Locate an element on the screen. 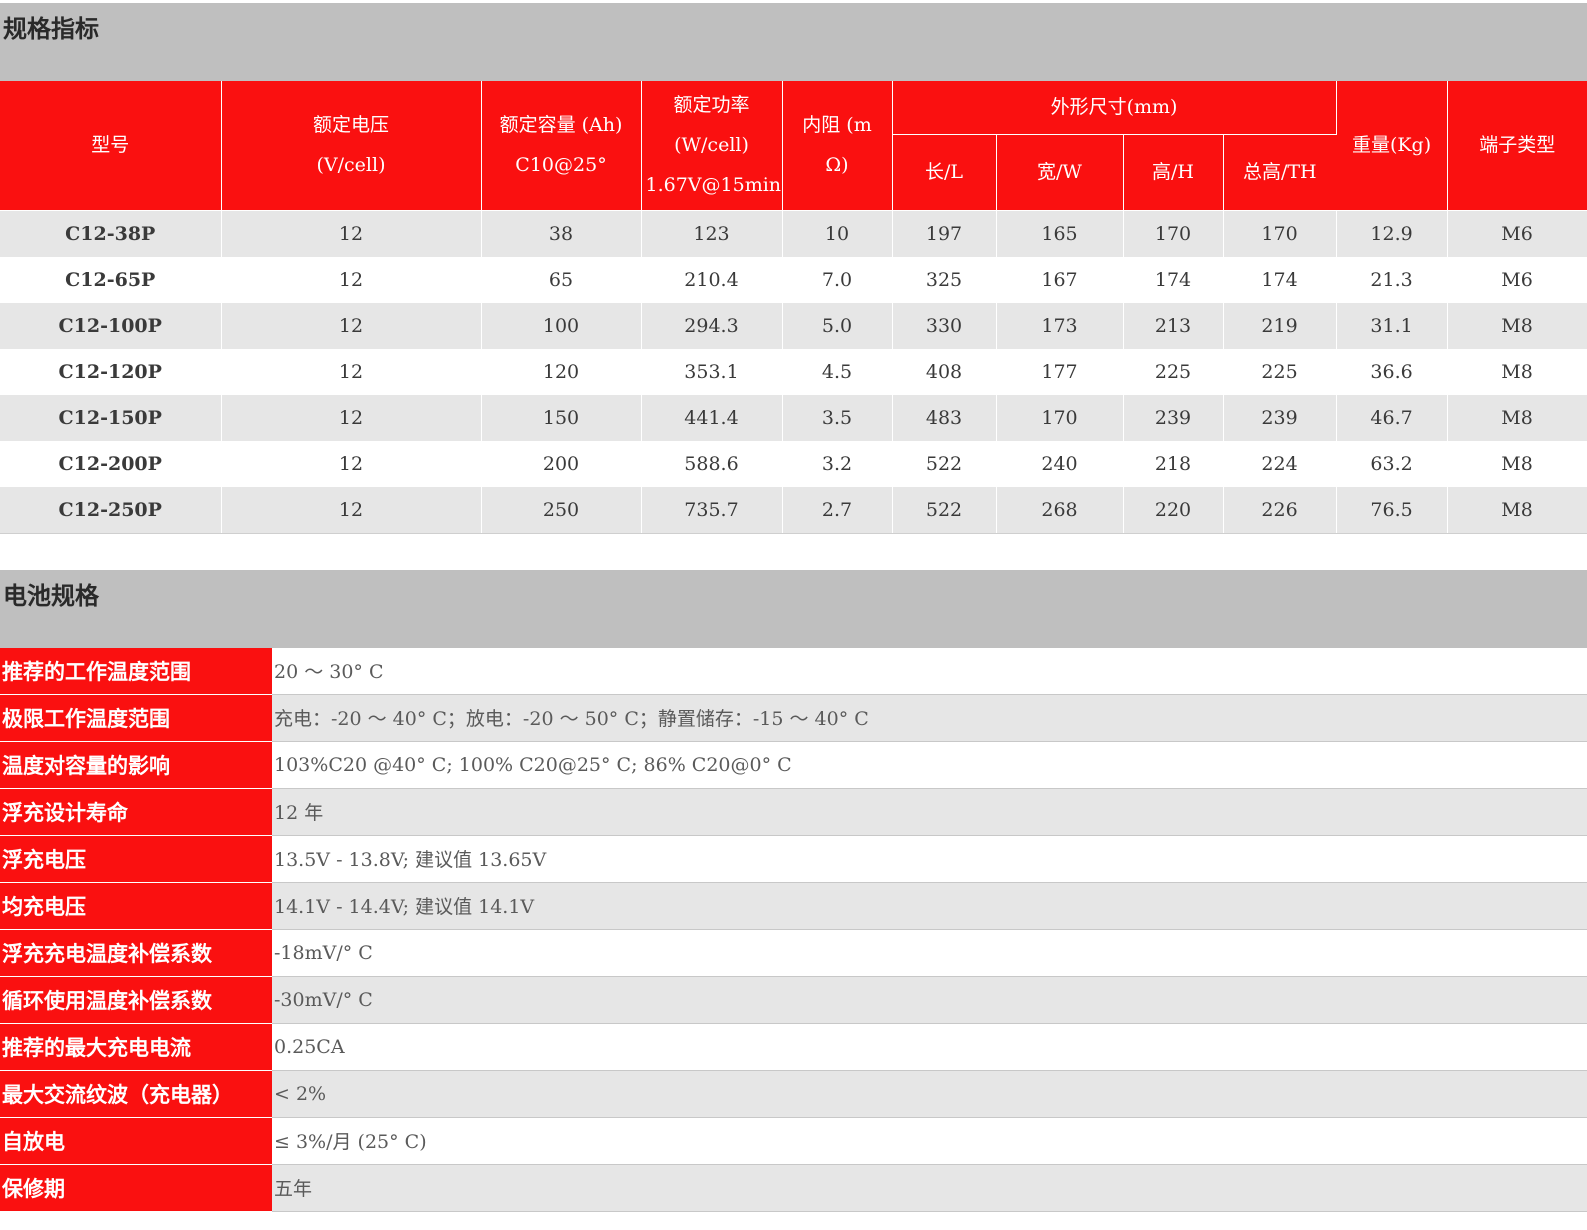 The width and height of the screenshot is (1587, 1230). header-power: 额定功率 (W/cell) 1.67V@15min is located at coordinates (712, 146).